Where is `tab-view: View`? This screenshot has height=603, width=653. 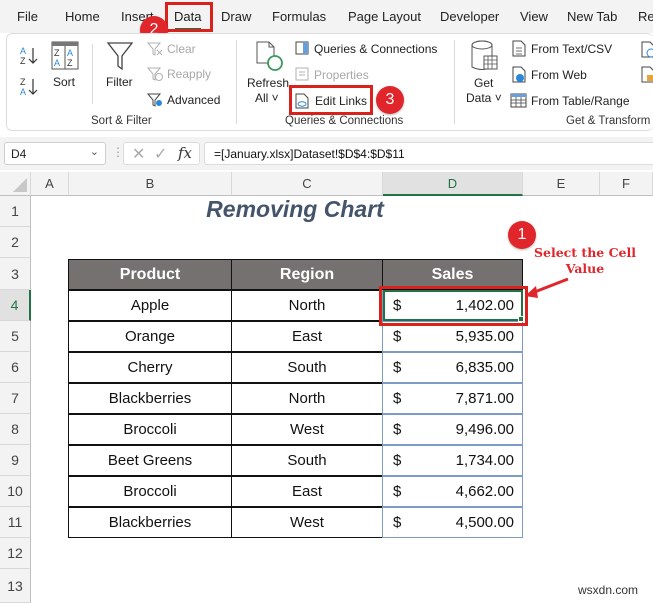 tab-view: View is located at coordinates (534, 16).